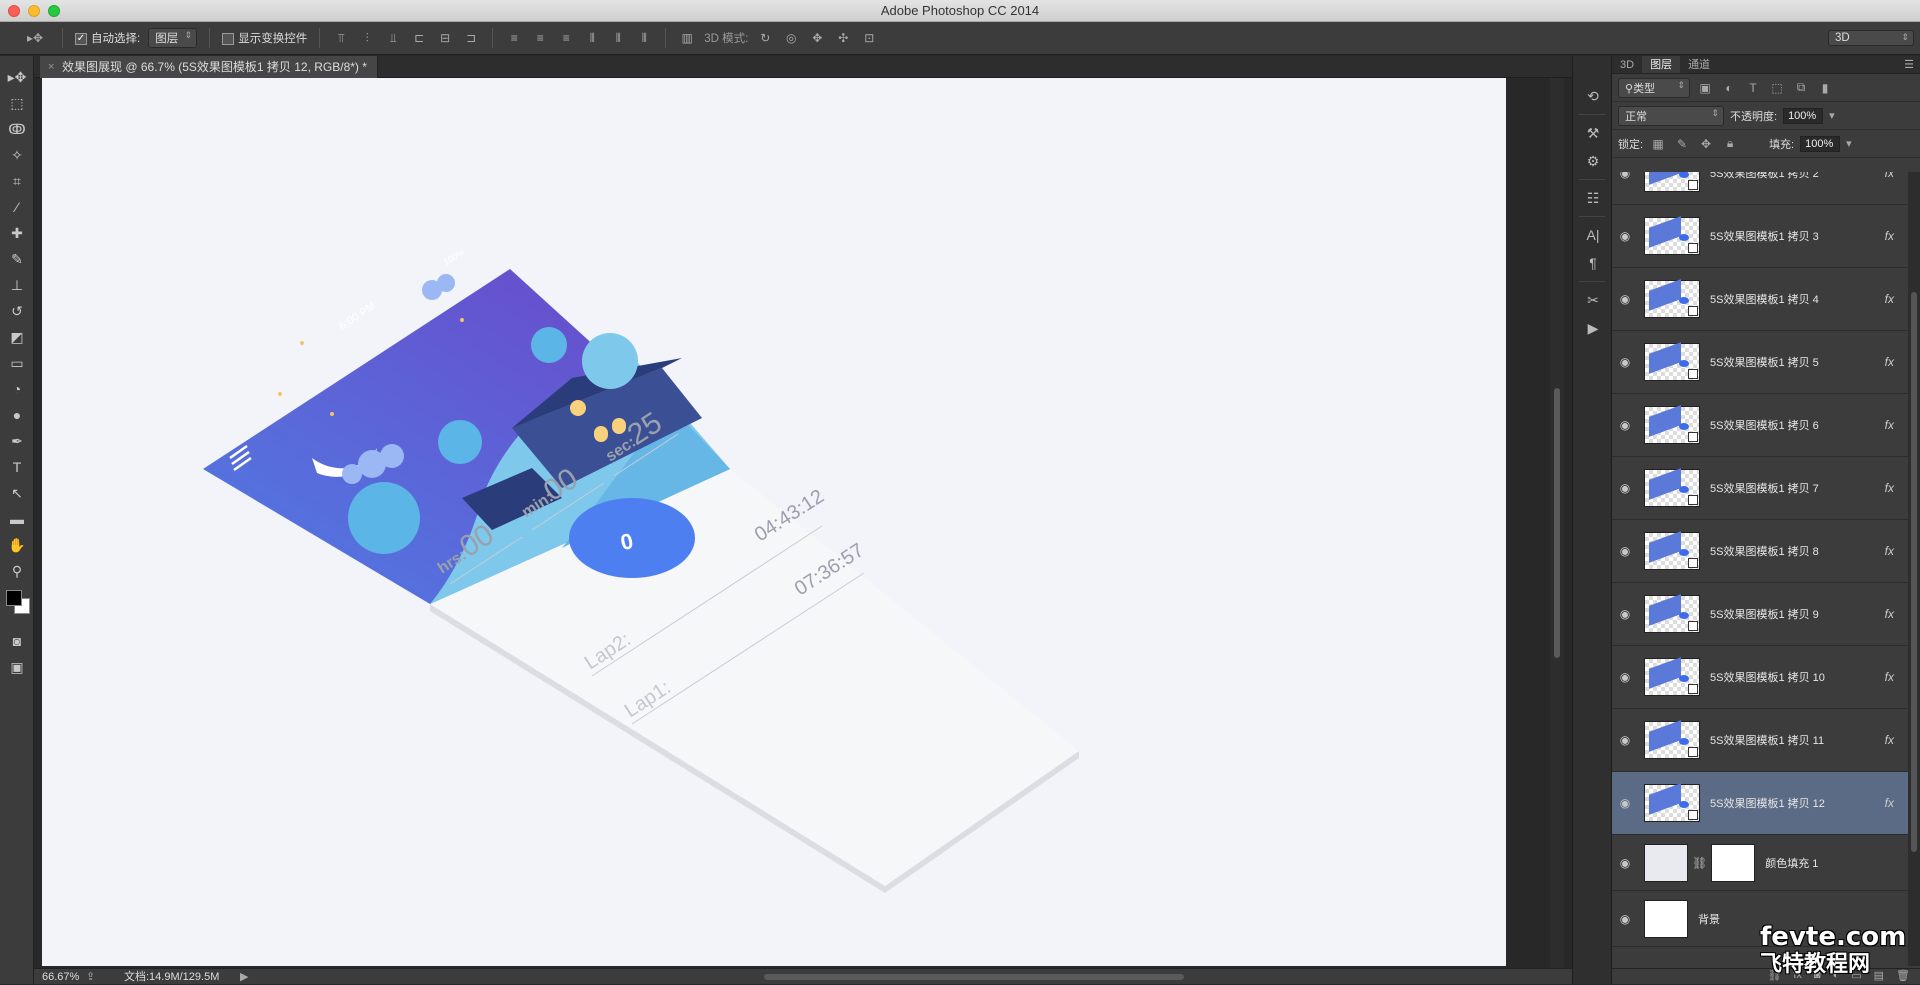  What do you see at coordinates (1760, 614) in the screenshot?
I see `layer-row: ◉ 5S效果图模板1 拷贝 9 fx` at bounding box center [1760, 614].